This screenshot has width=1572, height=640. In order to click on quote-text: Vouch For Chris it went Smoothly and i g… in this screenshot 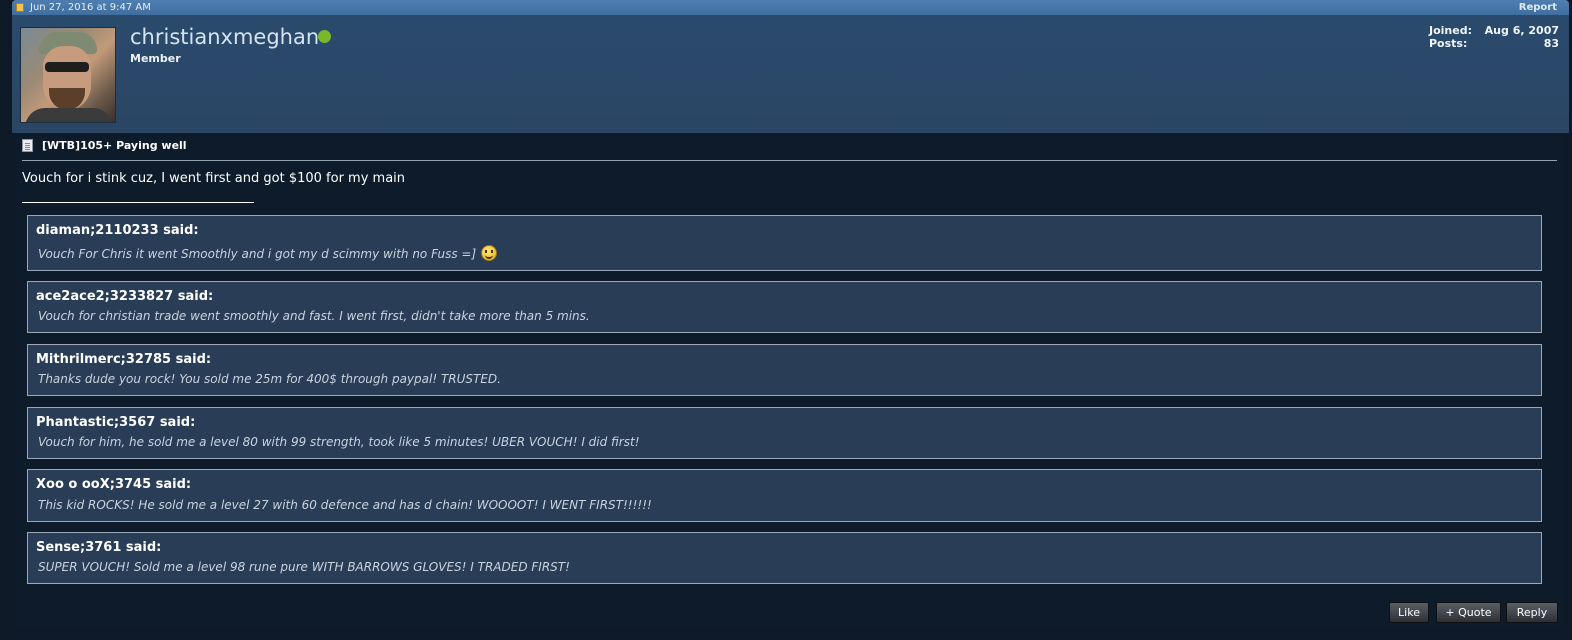, I will do `click(257, 254)`.